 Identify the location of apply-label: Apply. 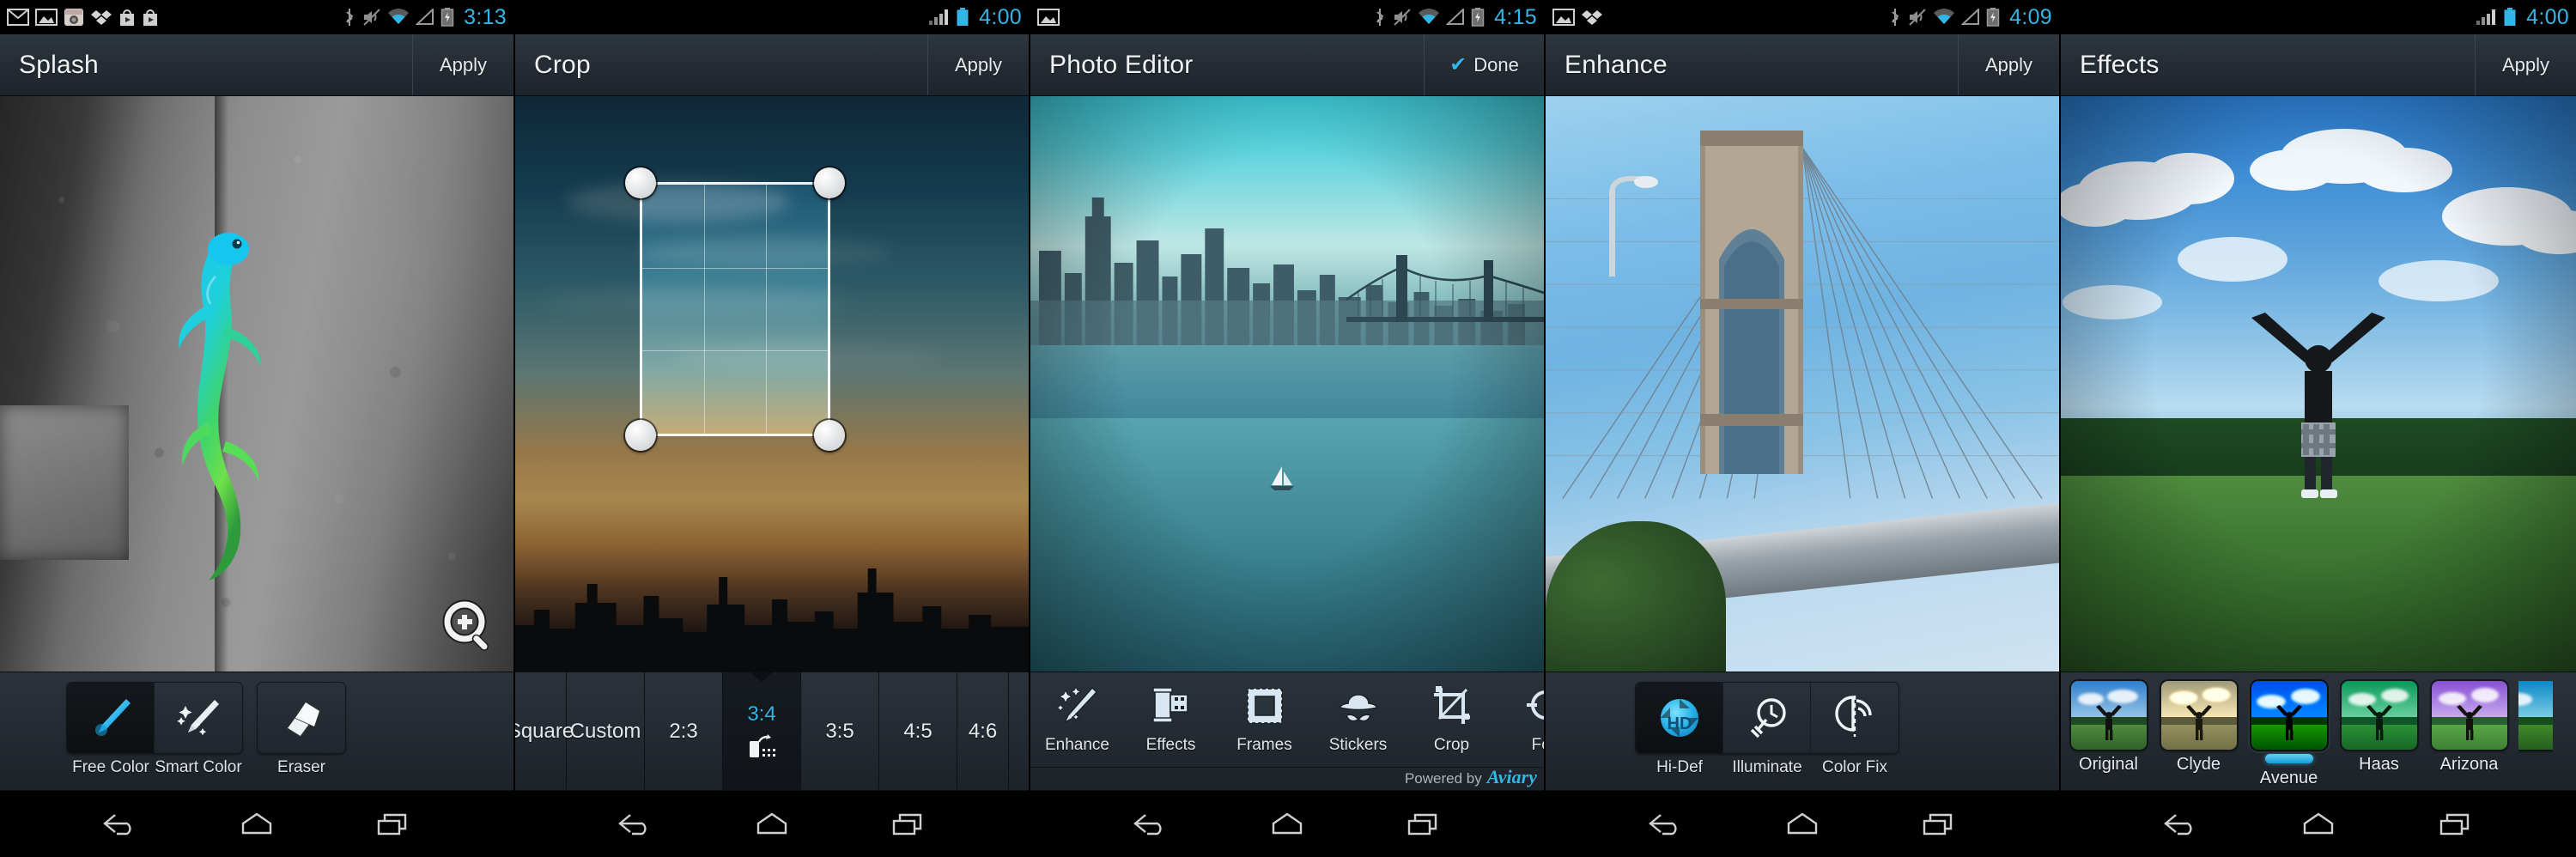
(463, 64).